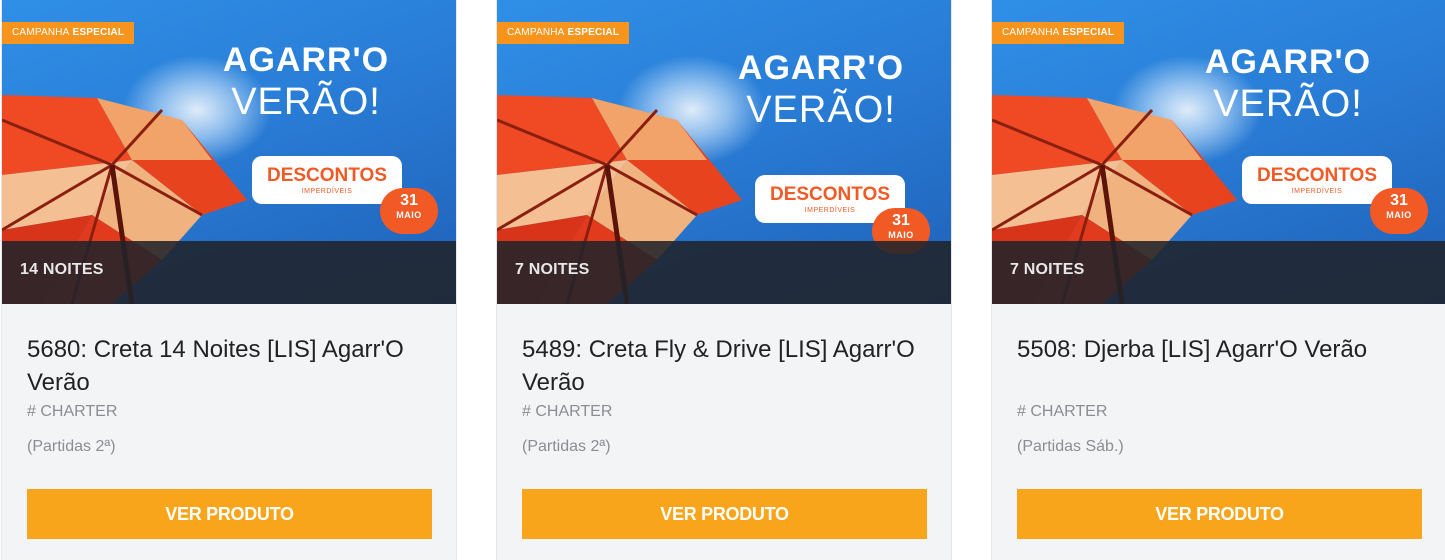 The width and height of the screenshot is (1445, 560). Describe the element at coordinates (229, 272) in the screenshot. I see `nights-overlay: 14 NOITES` at that location.